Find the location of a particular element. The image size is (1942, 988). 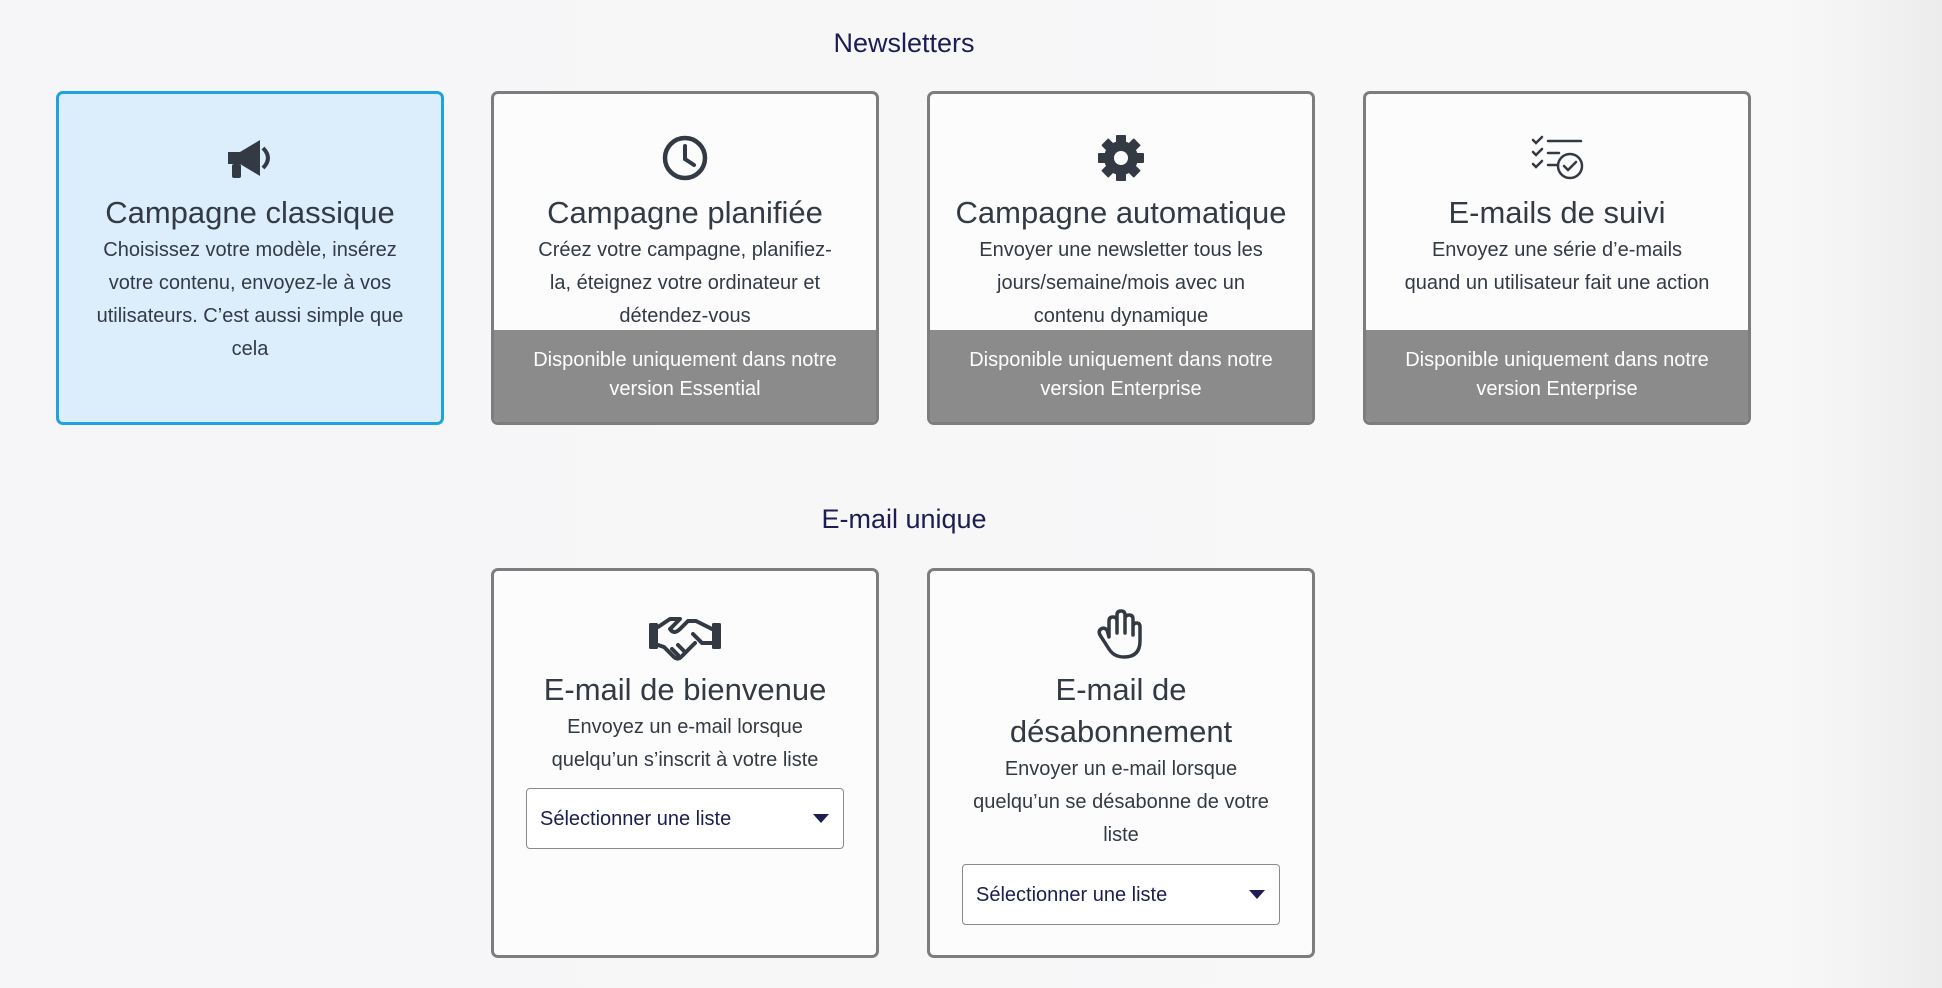

megaphone-icon is located at coordinates (250, 158).